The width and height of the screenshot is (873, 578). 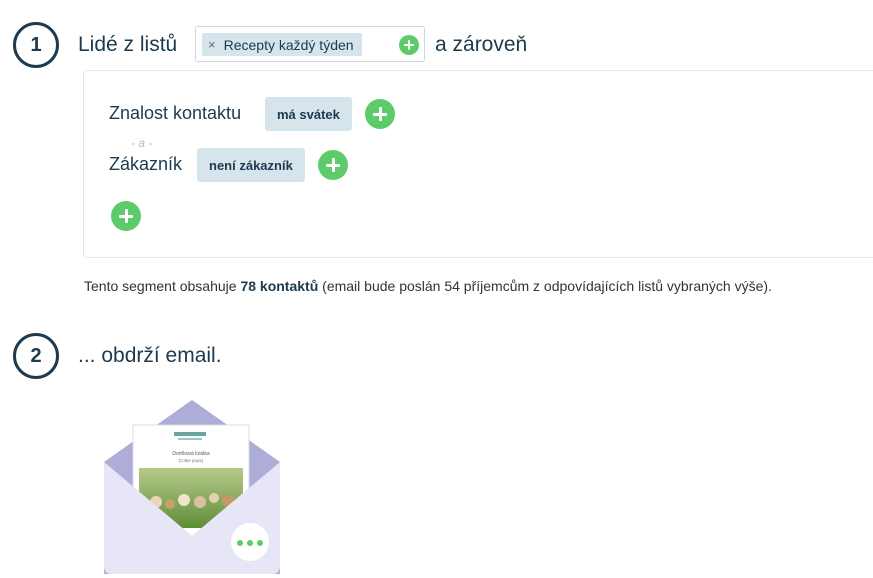 I want to click on email-headline: Dortíková lízátka, so click(x=190, y=454).